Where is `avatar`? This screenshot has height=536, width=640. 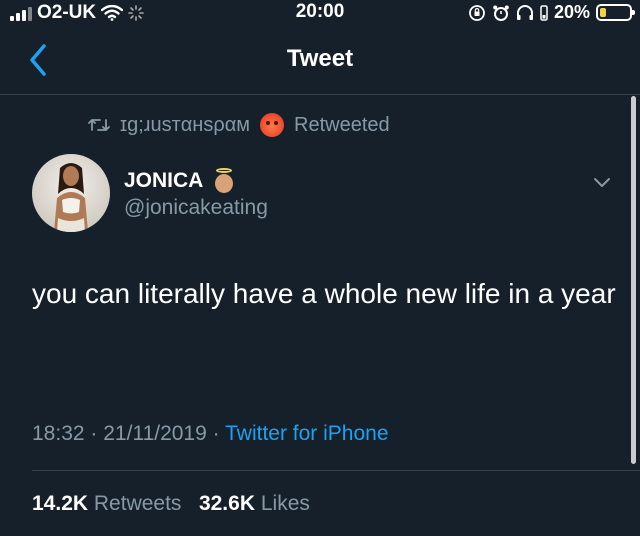 avatar is located at coordinates (71, 193).